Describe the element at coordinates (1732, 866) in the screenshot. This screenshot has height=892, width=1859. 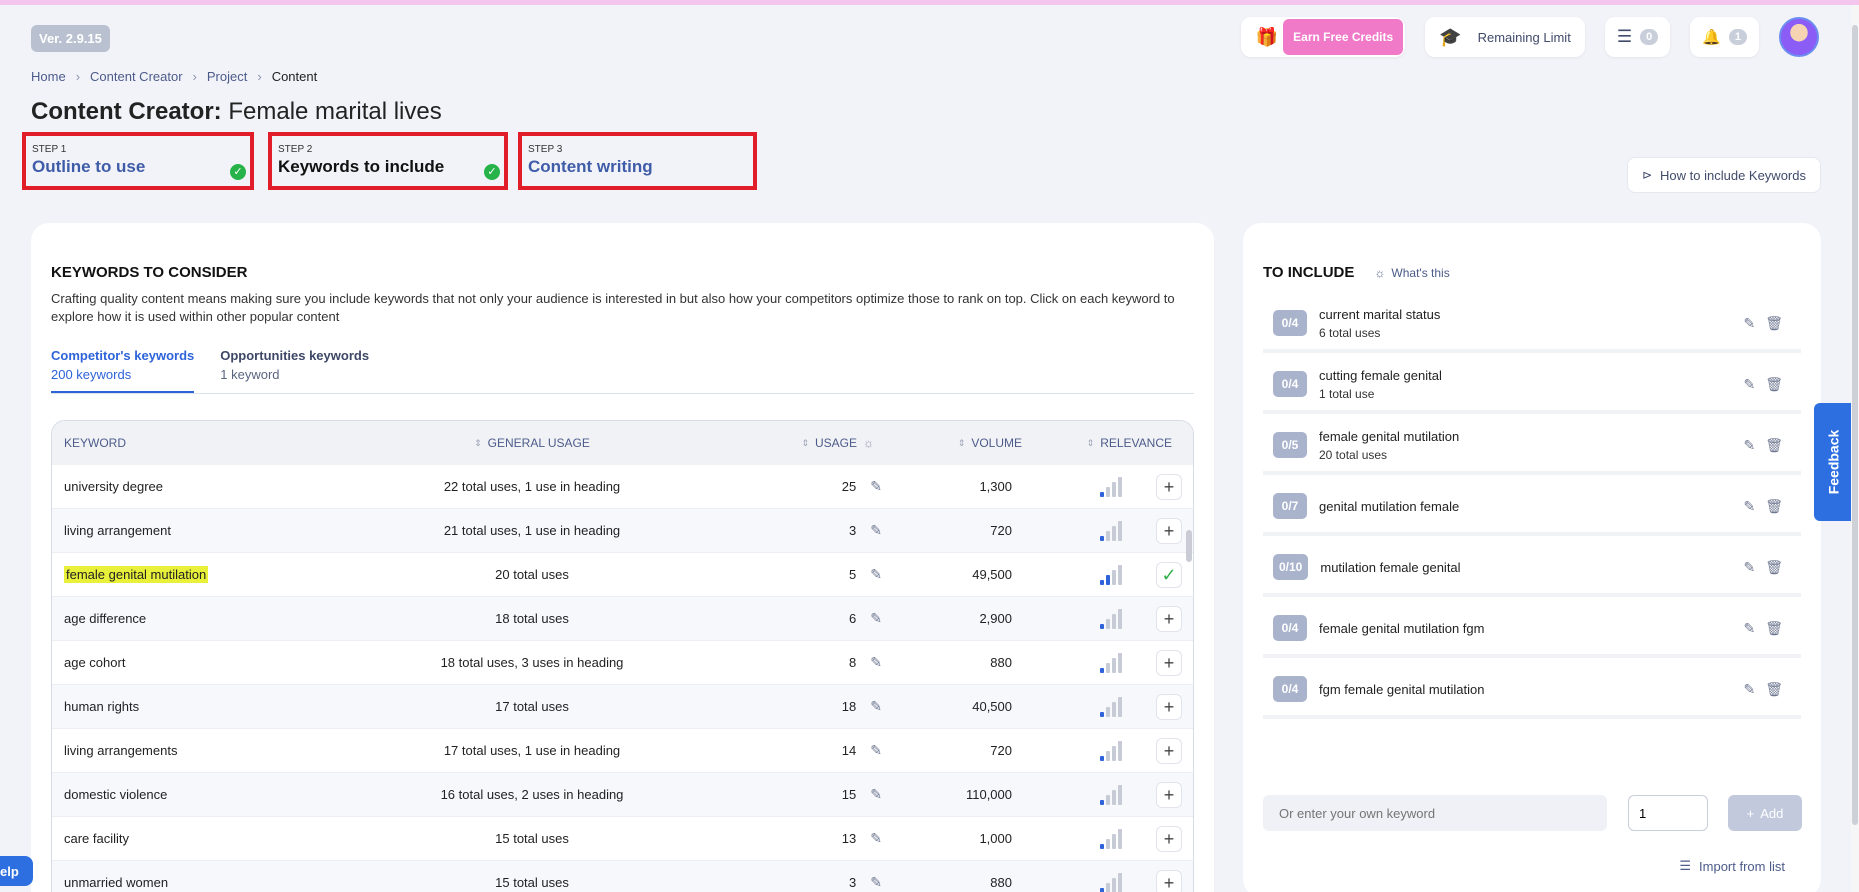
I see `import-from-list-button: ☰ Import from list` at that location.